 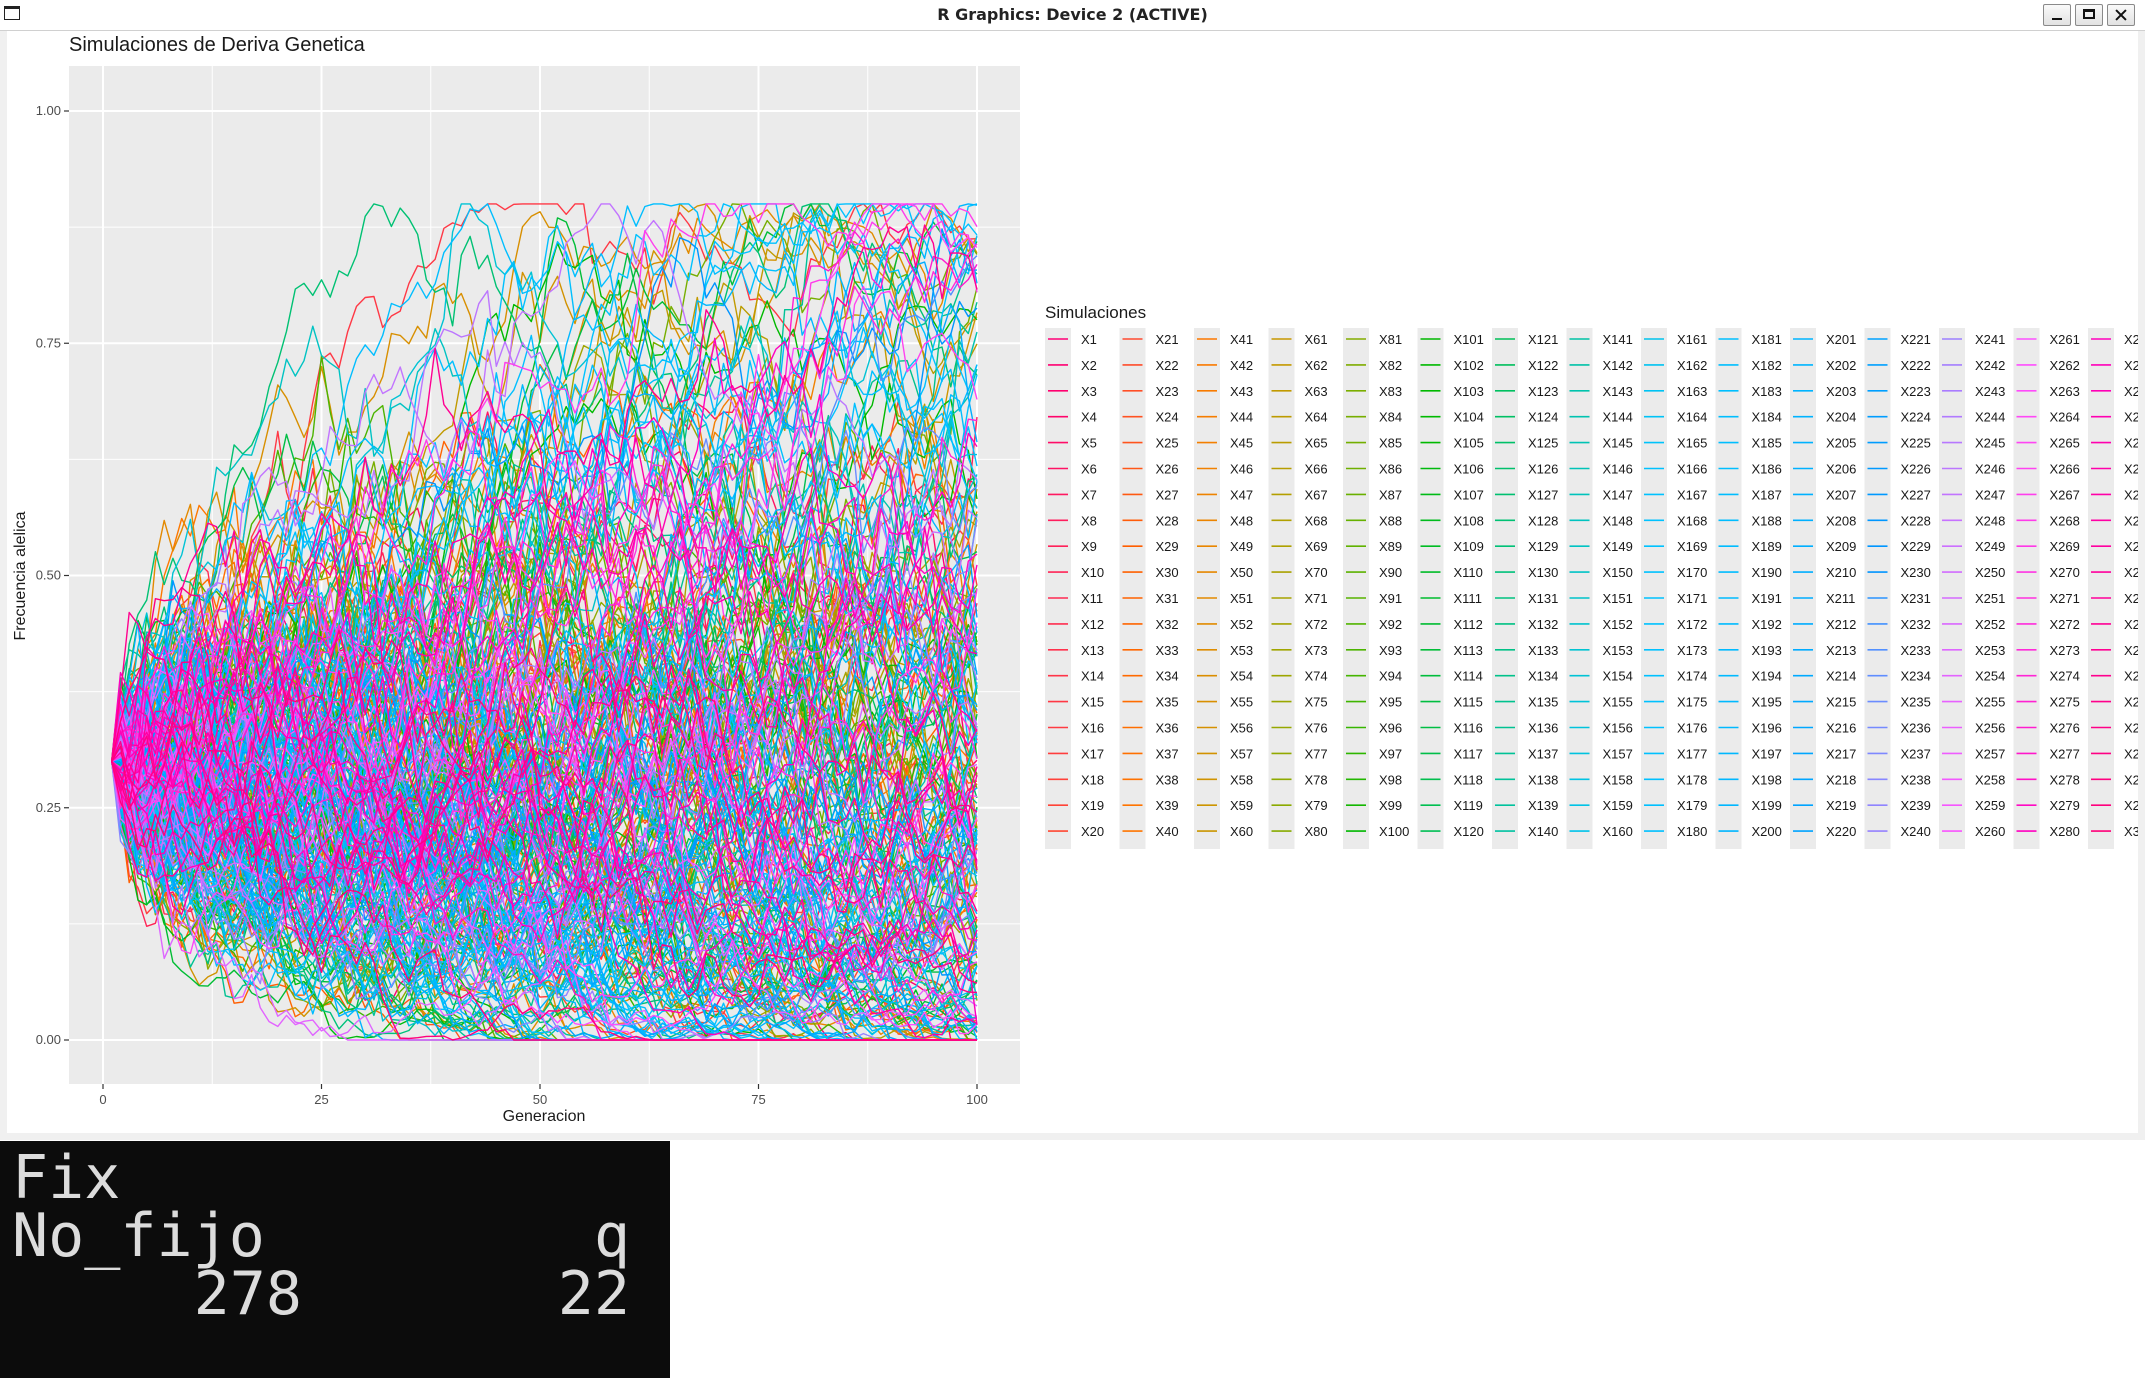 What do you see at coordinates (2121, 15) in the screenshot?
I see `close-button` at bounding box center [2121, 15].